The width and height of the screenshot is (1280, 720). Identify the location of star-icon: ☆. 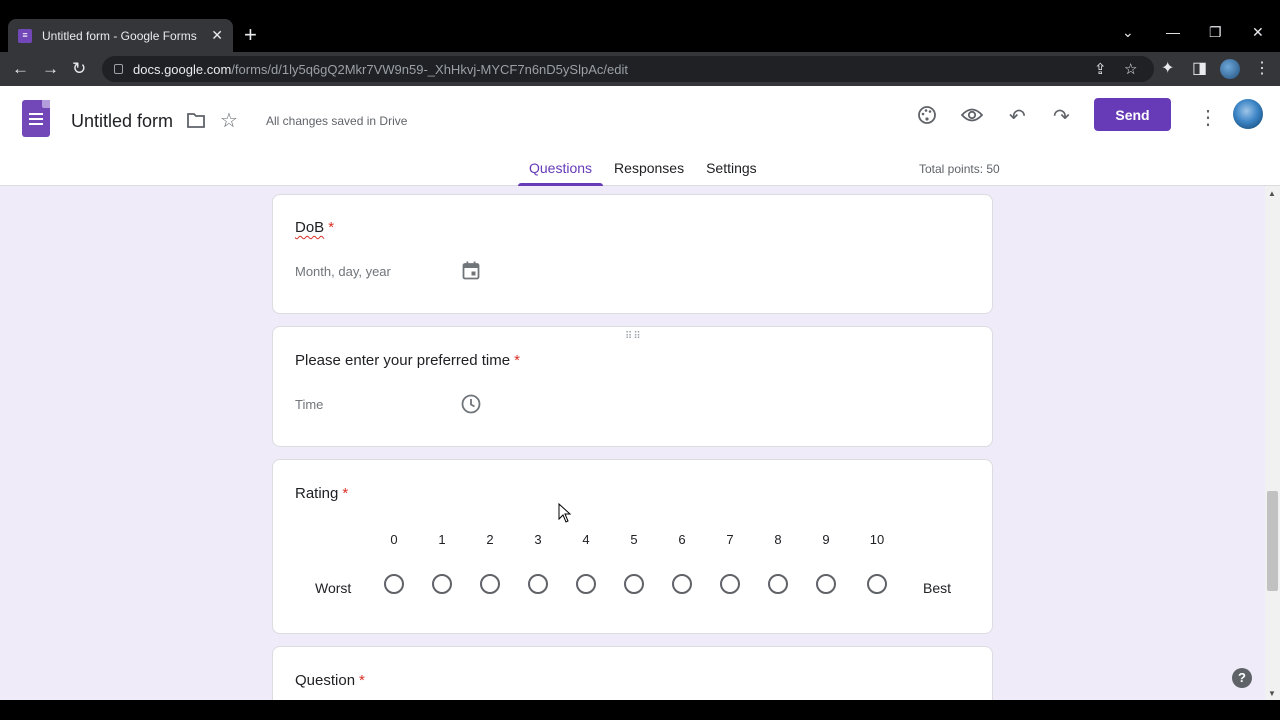
(229, 120).